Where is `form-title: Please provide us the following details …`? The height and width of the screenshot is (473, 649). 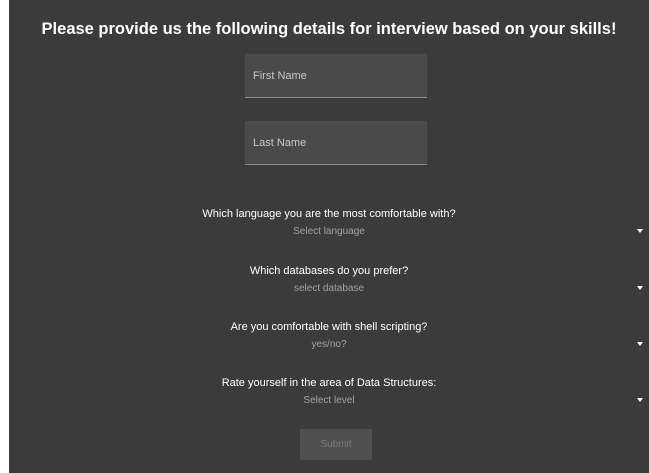
form-title: Please provide us the following details … is located at coordinates (329, 29).